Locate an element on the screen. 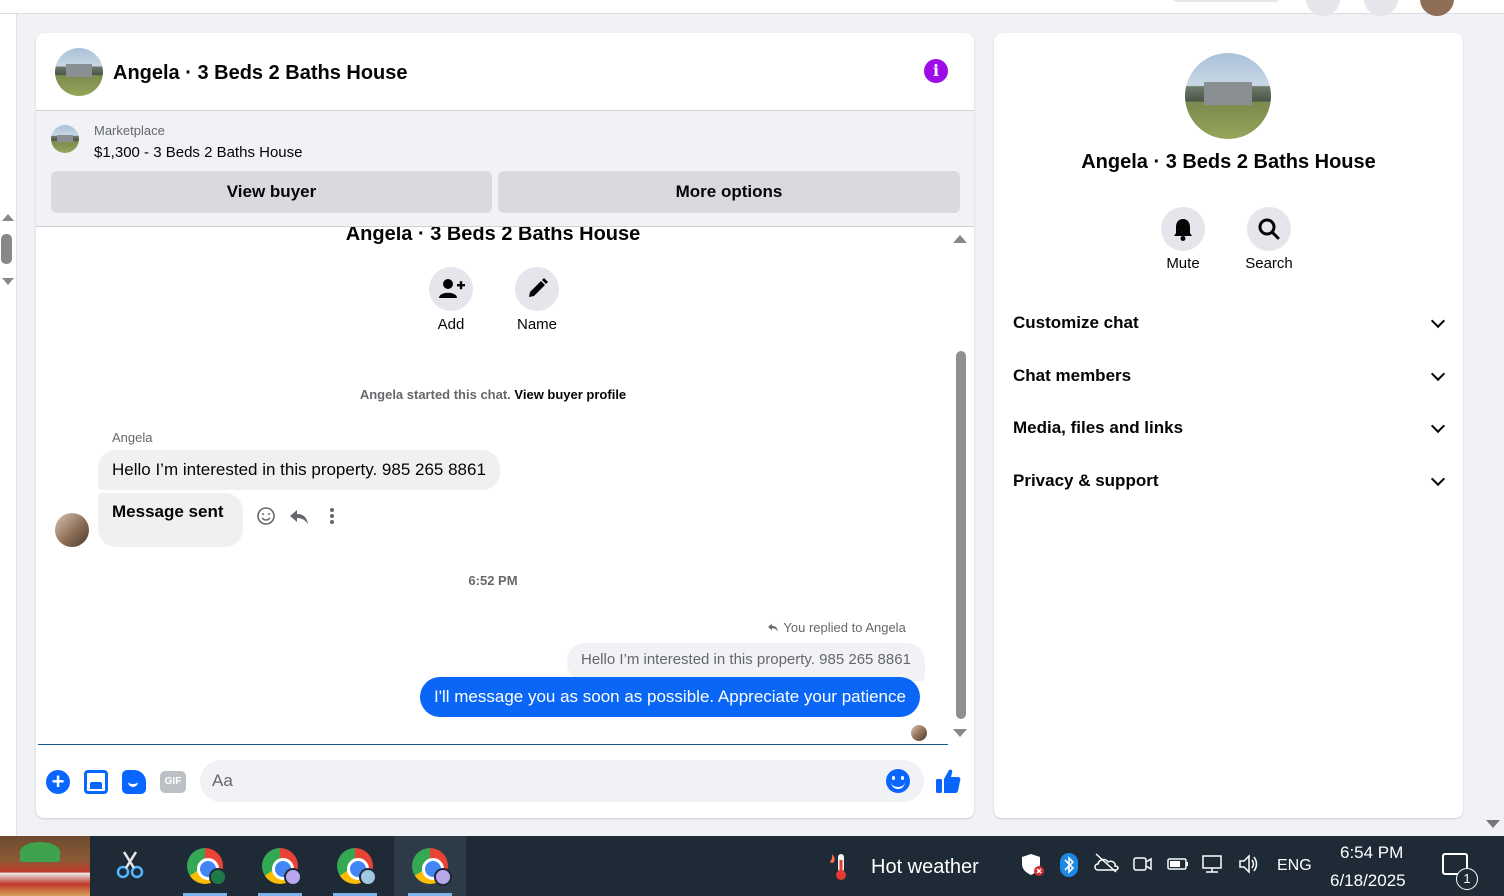 This screenshot has width=1504, height=896. sticker-icon is located at coordinates (134, 782).